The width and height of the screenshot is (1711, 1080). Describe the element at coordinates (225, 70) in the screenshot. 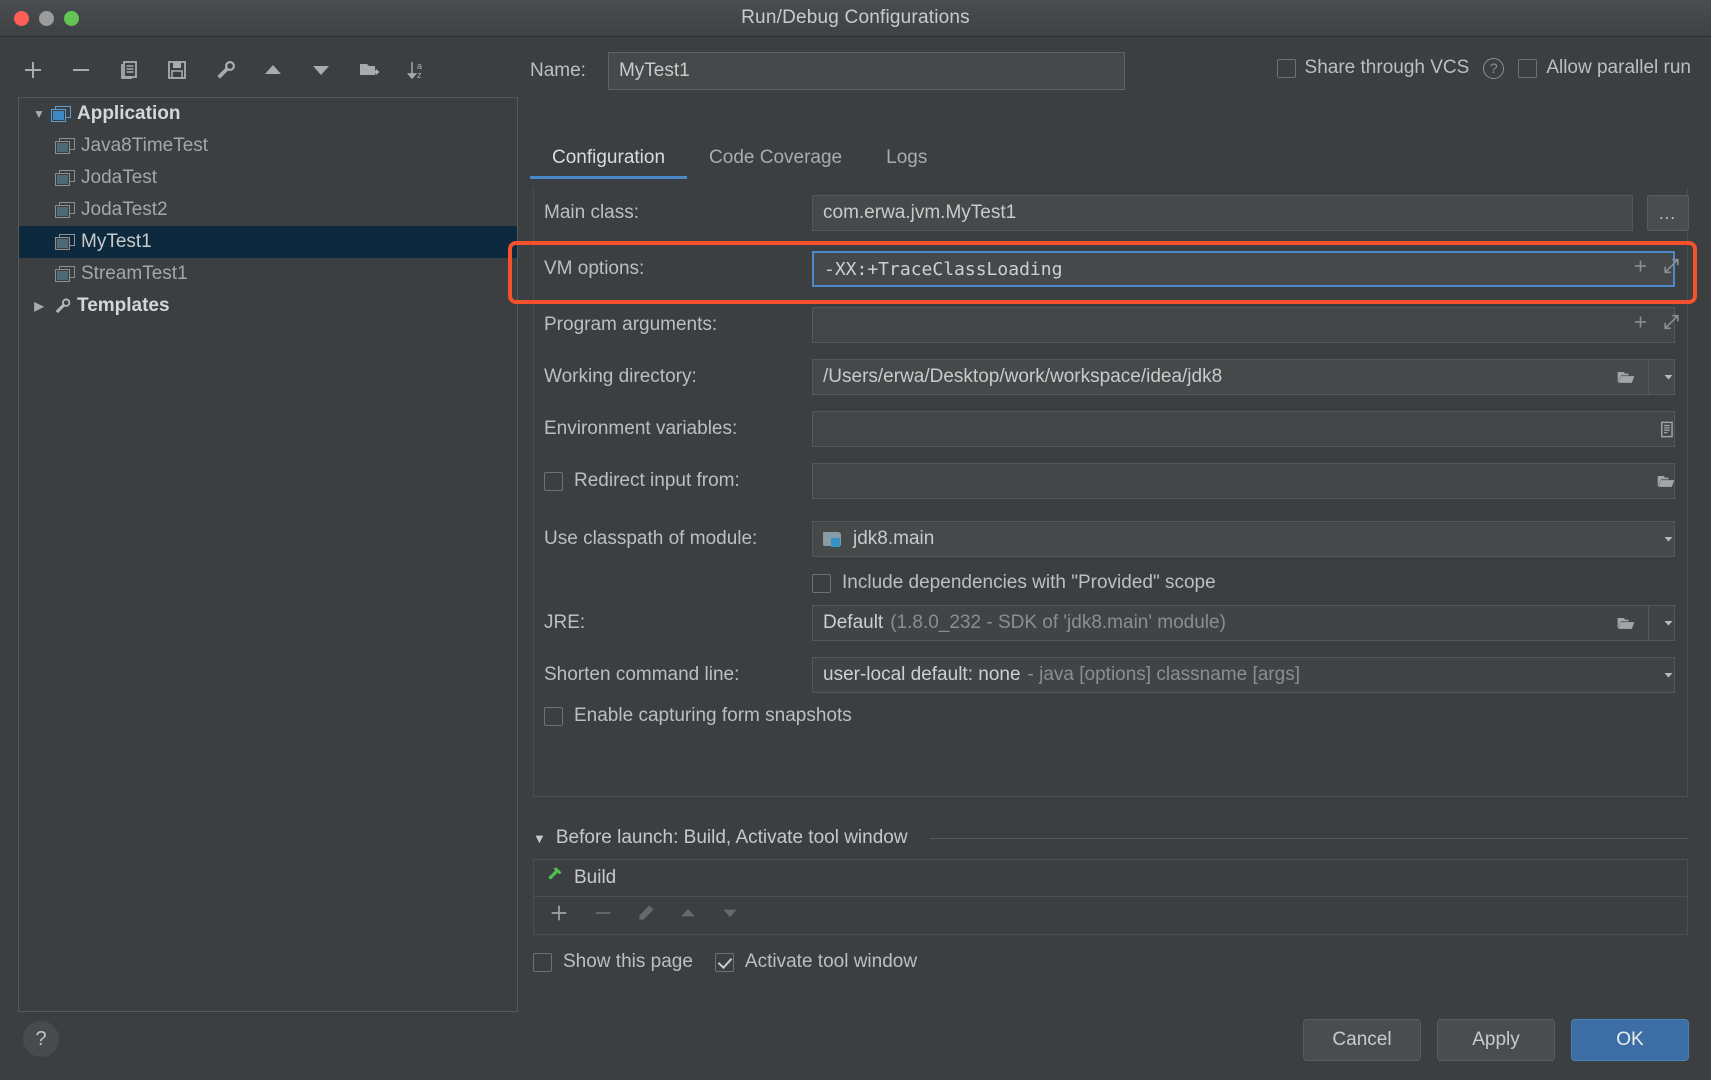

I see `wrench-icon` at that location.